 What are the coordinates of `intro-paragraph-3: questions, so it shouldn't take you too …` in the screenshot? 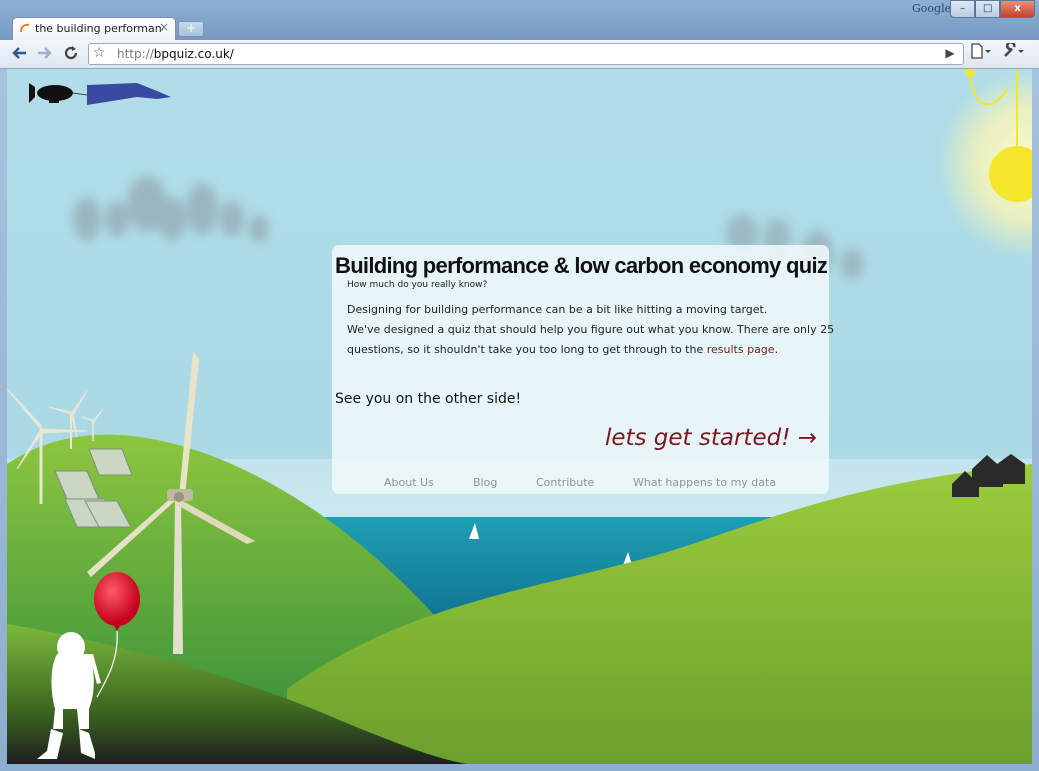 It's located at (563, 349).